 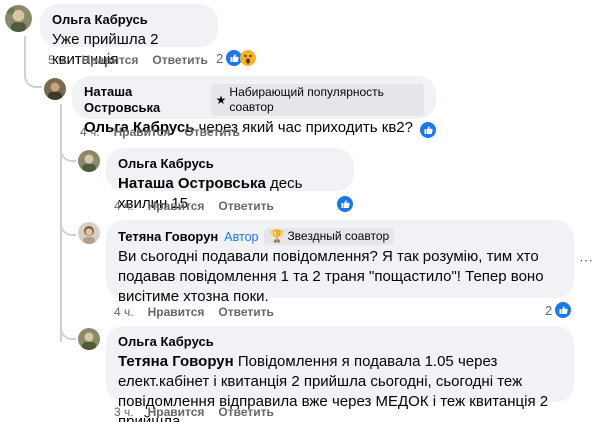 What do you see at coordinates (241, 236) in the screenshot?
I see `author-tag: Автор` at bounding box center [241, 236].